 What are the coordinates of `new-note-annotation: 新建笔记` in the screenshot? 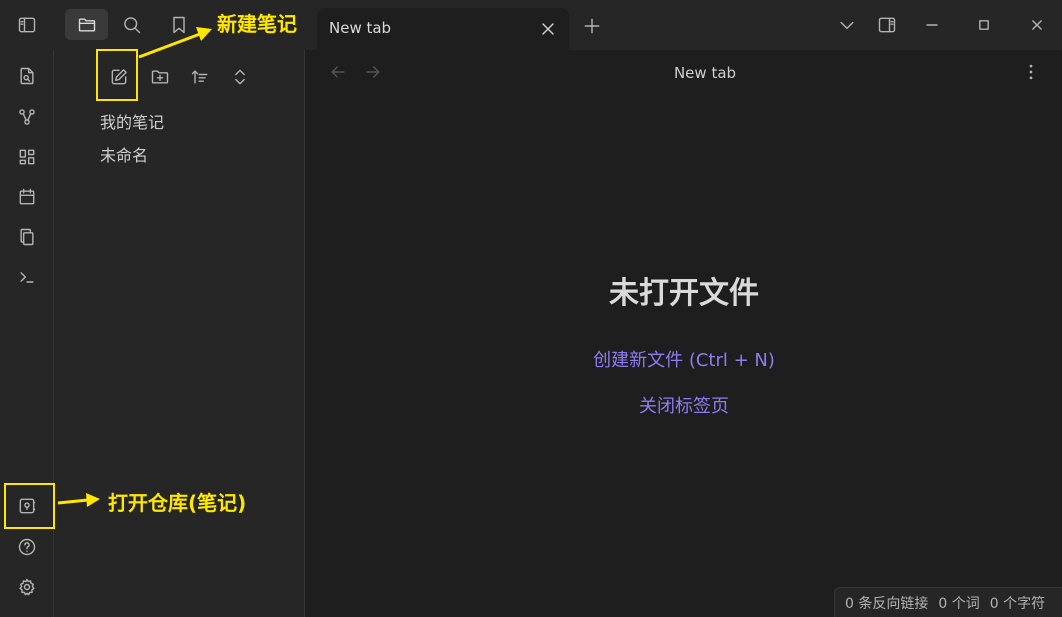 It's located at (257, 24).